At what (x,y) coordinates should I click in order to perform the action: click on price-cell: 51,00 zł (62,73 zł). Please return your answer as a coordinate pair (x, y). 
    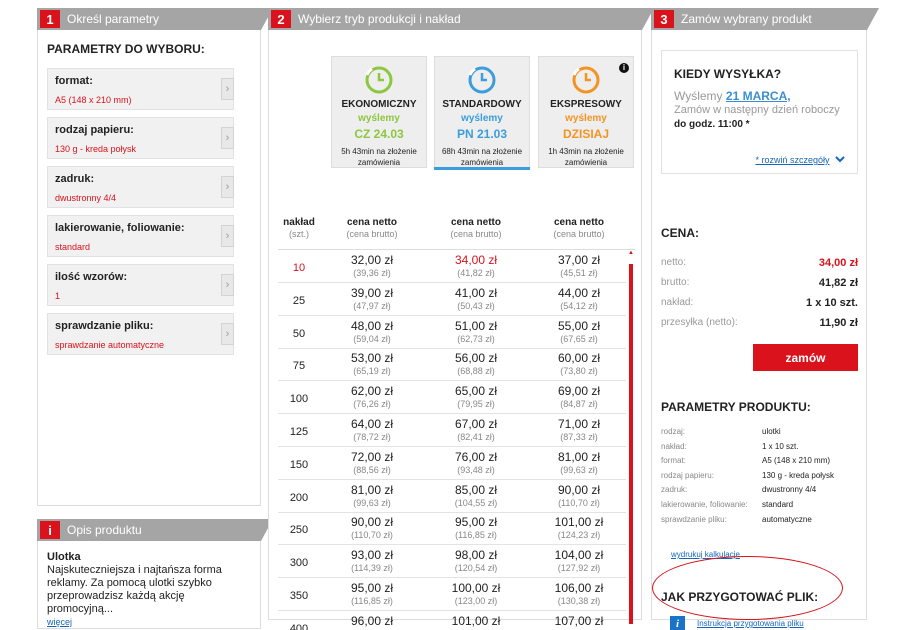
    Looking at the image, I should click on (476, 331).